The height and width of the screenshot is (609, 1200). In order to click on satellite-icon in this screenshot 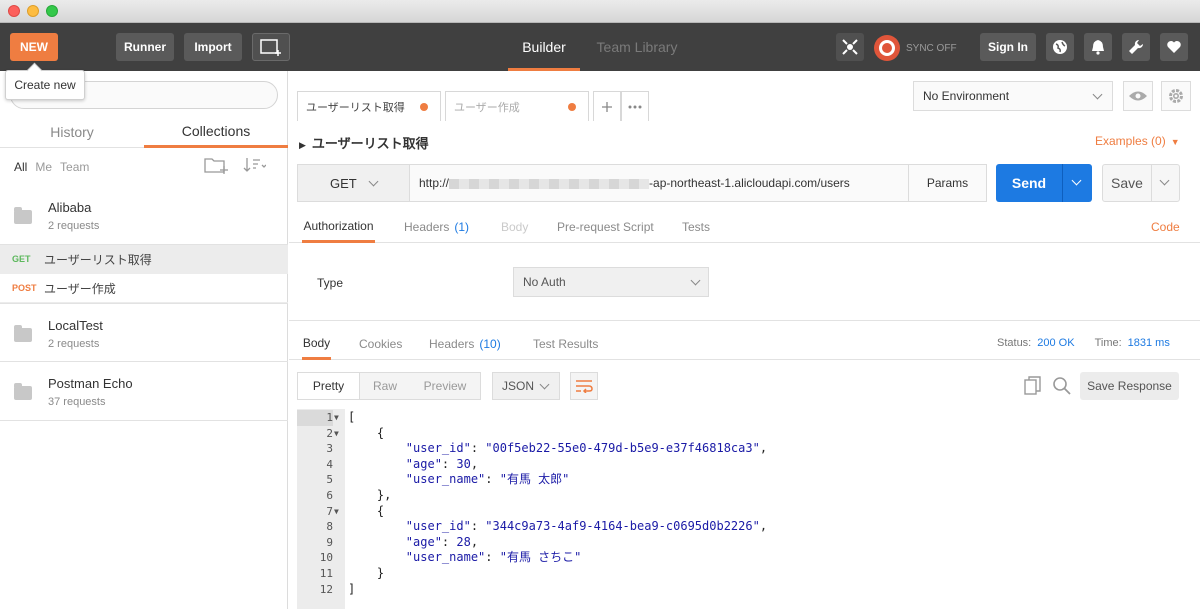, I will do `click(850, 47)`.